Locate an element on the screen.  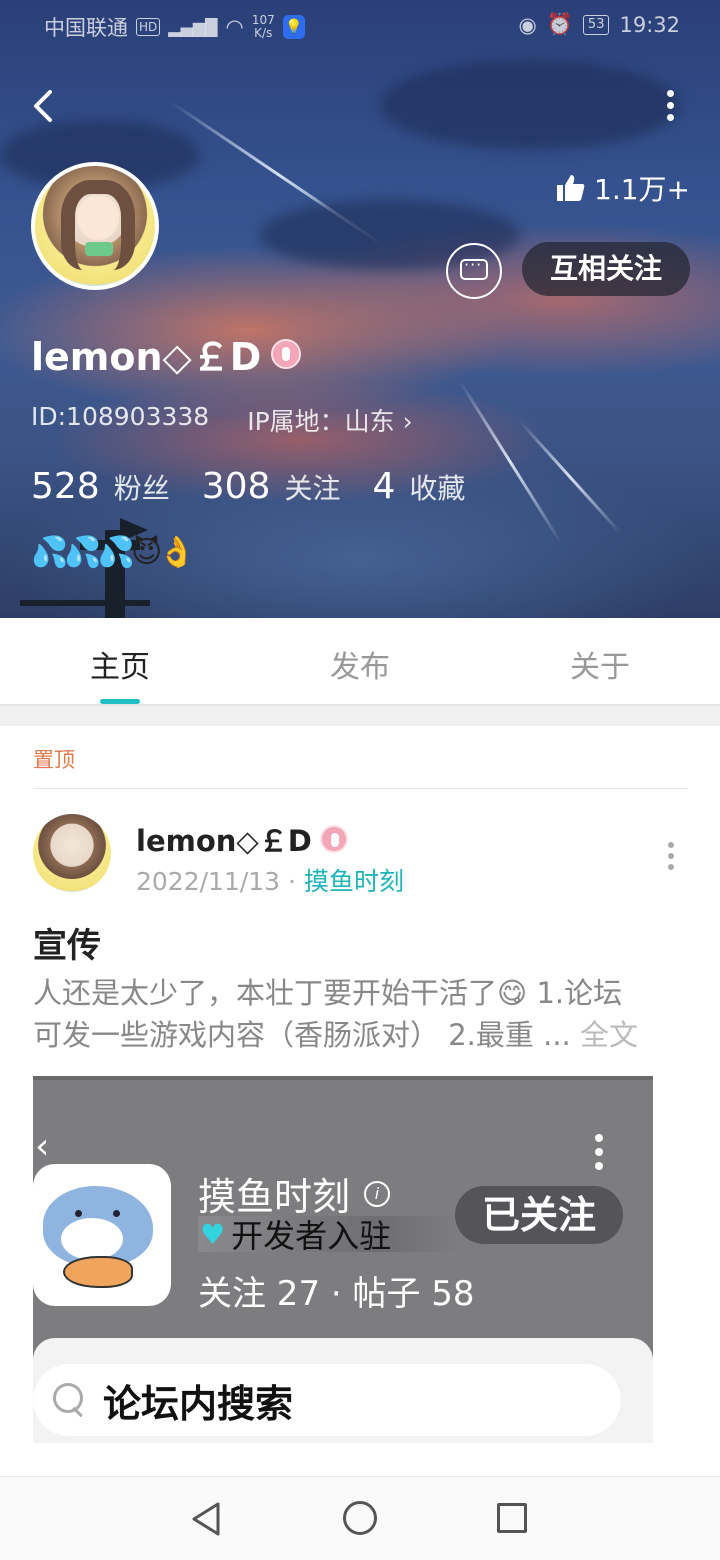
cloud is located at coordinates (530, 105).